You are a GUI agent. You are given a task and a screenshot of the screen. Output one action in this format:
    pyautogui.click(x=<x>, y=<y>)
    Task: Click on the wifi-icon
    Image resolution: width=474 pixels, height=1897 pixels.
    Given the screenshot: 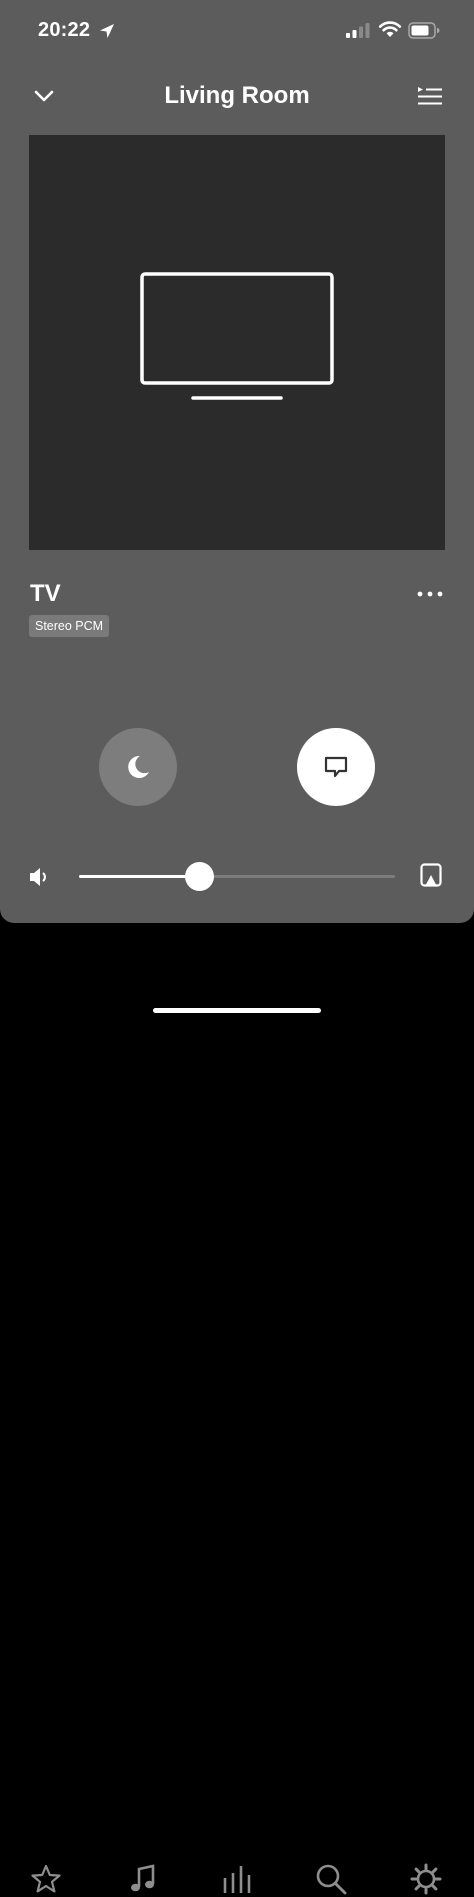 What is the action you would take?
    pyautogui.click(x=390, y=29)
    